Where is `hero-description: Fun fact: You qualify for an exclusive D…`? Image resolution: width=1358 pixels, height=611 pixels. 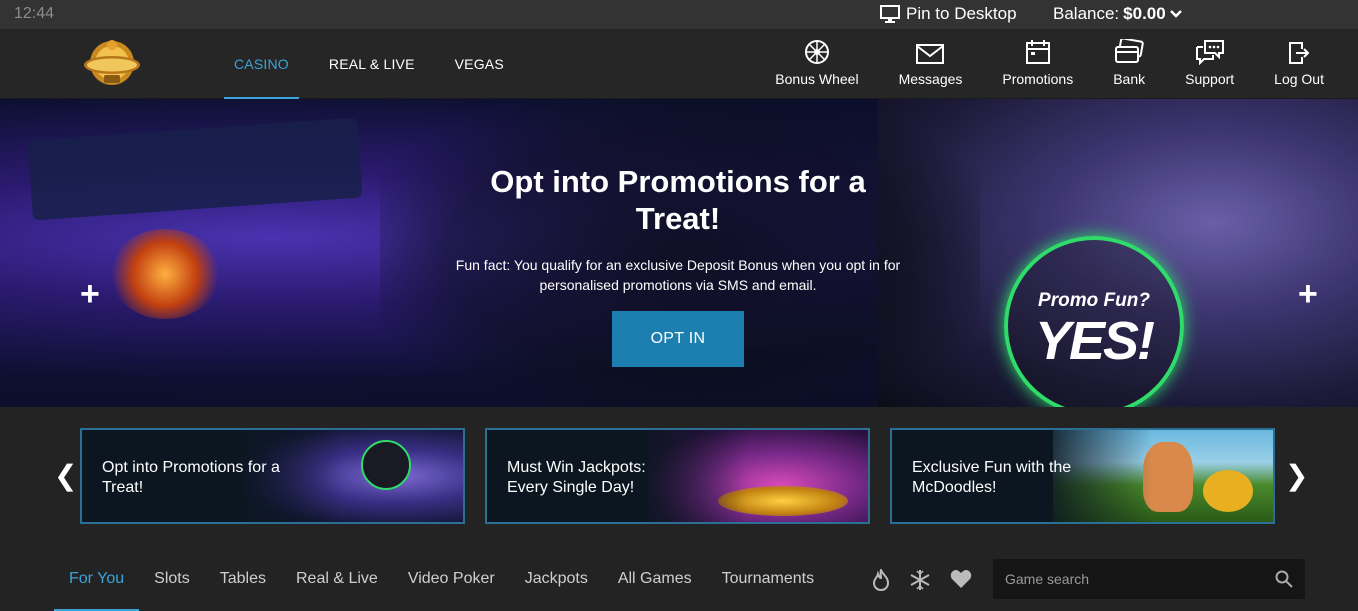 hero-description: Fun fact: You qualify for an exclusive D… is located at coordinates (678, 275).